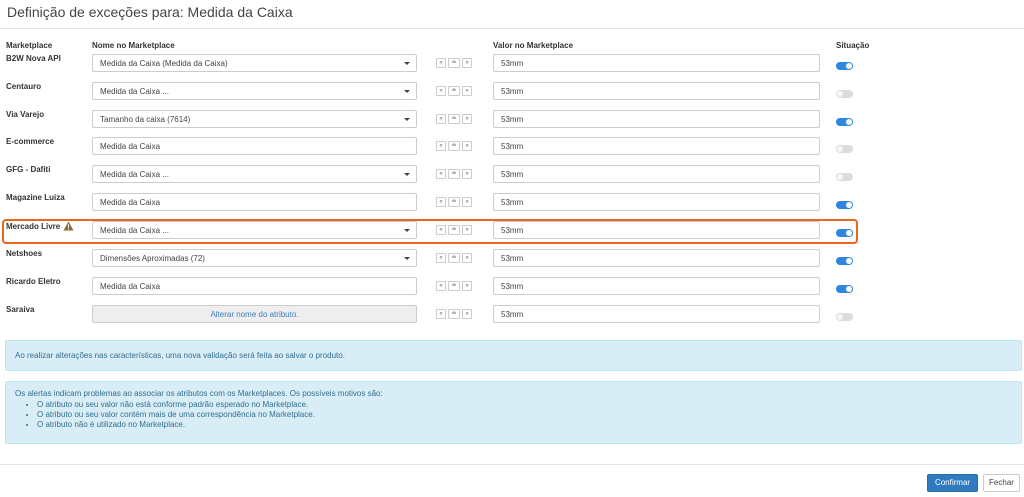 This screenshot has height=497, width=1024. I want to click on column-header-status: Situação, so click(853, 45).